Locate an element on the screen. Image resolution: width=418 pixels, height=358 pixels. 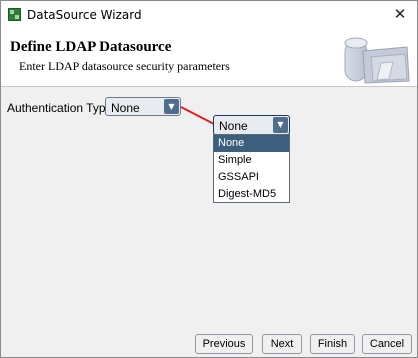
auth-type-dropdown: None ▼ is located at coordinates (251, 125).